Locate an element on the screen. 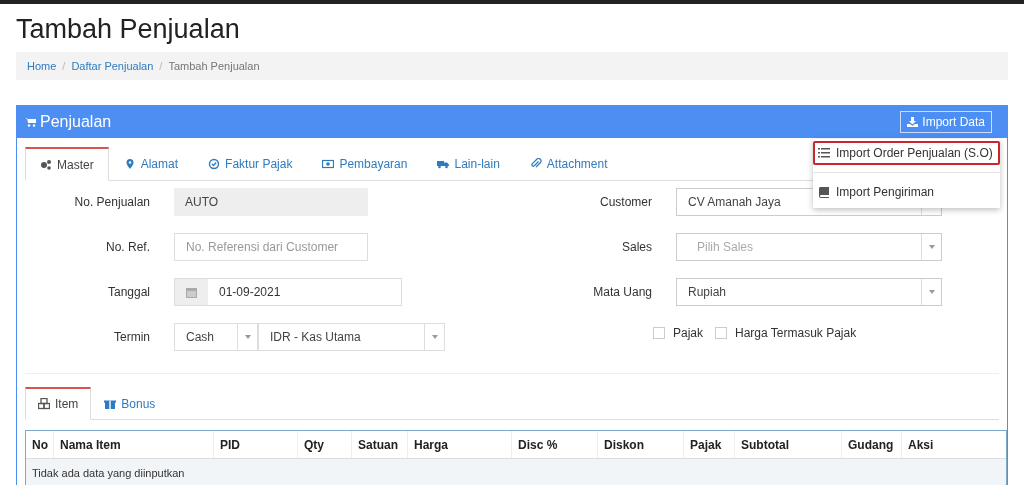 Image resolution: width=1024 pixels, height=485 pixels. column-header: Pajak is located at coordinates (709, 444).